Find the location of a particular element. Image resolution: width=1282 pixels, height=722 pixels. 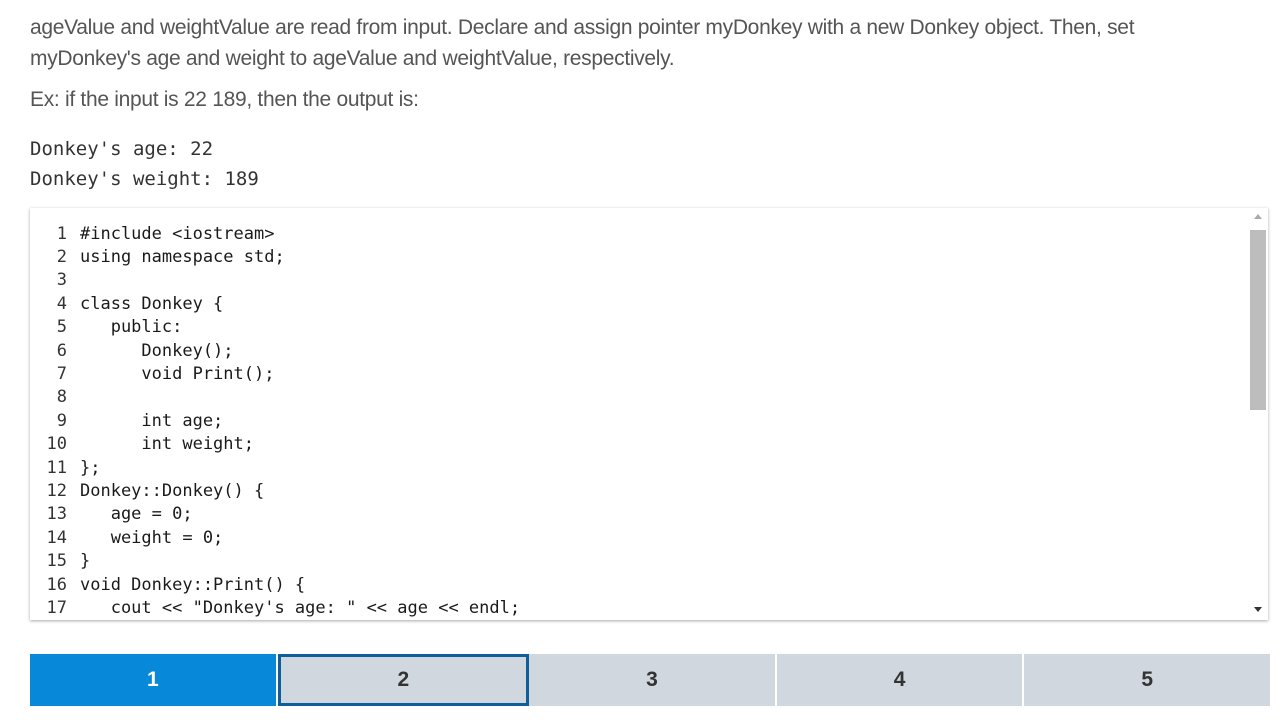

line-number: 1 is located at coordinates (61, 233).